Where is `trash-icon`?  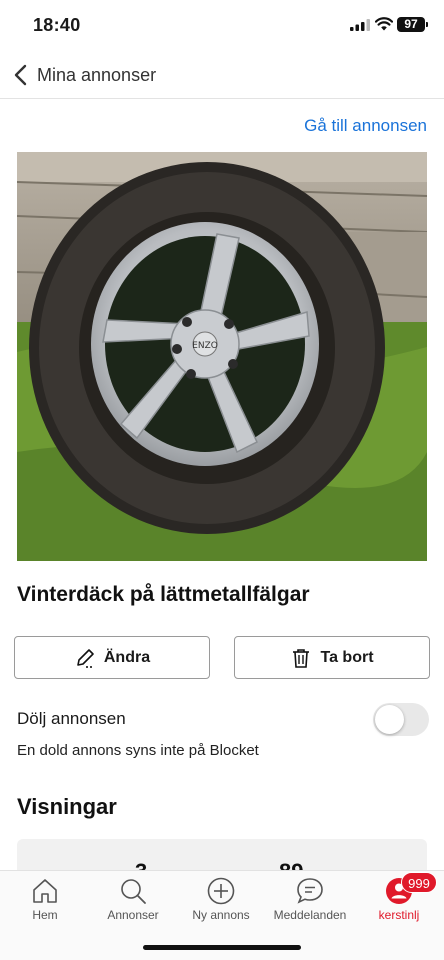
trash-icon is located at coordinates (301, 658).